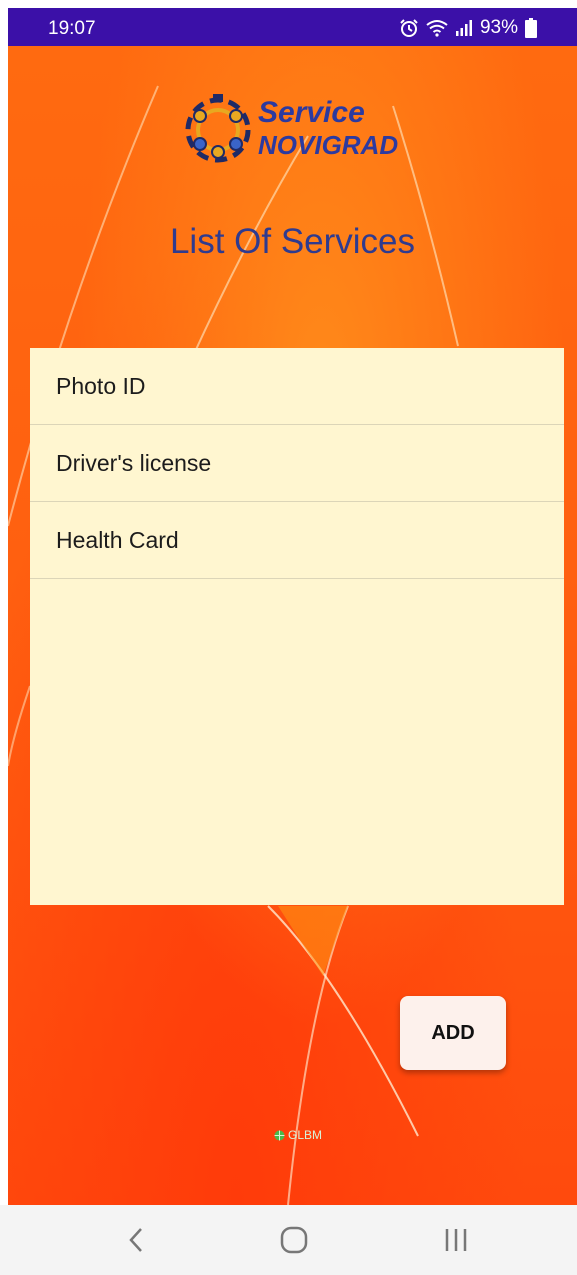  I want to click on navigation-bar, so click(288, 1240).